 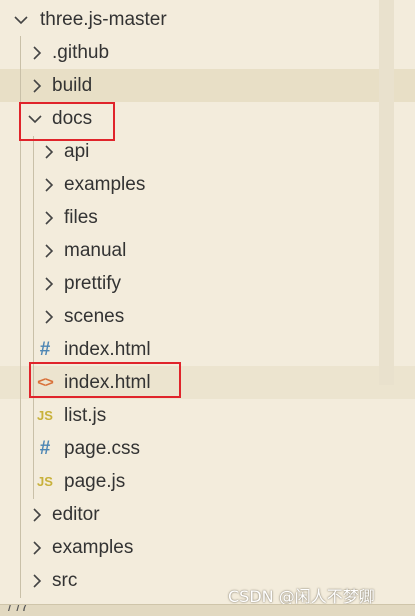 What do you see at coordinates (81, 217) in the screenshot?
I see `tree-item-label: files` at bounding box center [81, 217].